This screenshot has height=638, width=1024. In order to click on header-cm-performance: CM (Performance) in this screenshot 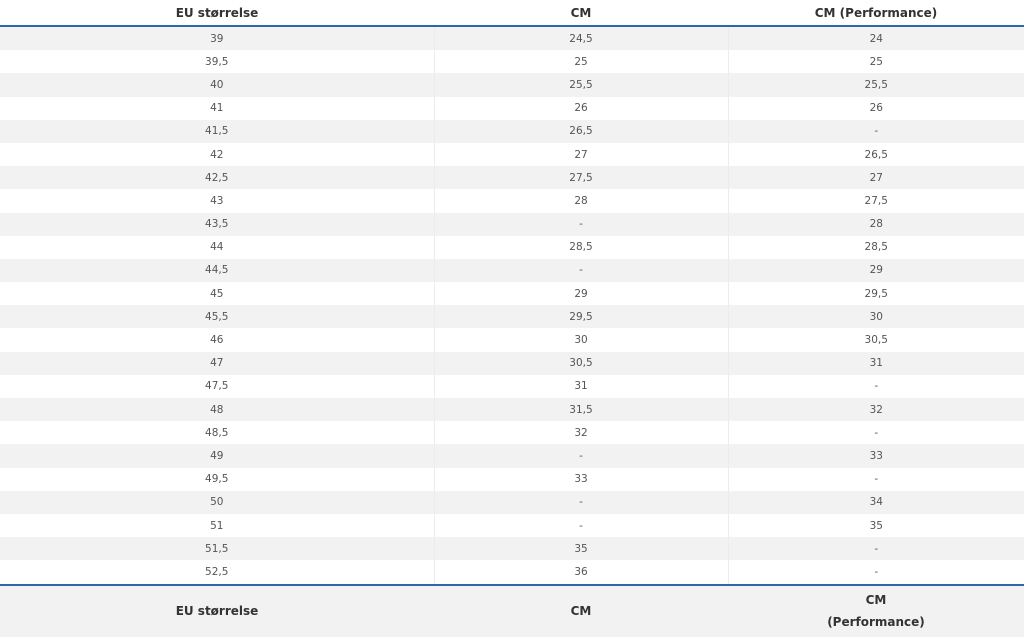, I will do `click(876, 13)`.